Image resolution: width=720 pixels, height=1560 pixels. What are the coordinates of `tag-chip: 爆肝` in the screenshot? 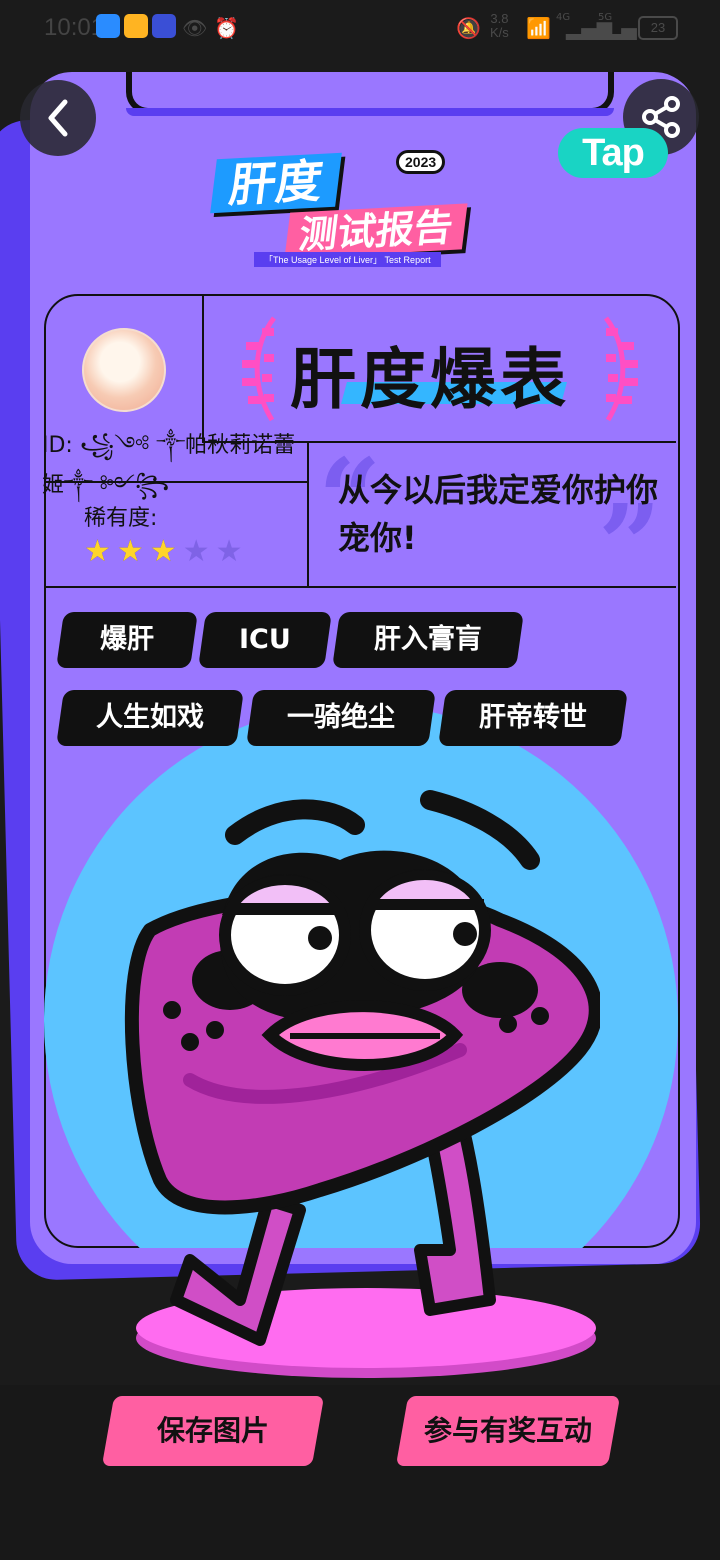 It's located at (127, 640).